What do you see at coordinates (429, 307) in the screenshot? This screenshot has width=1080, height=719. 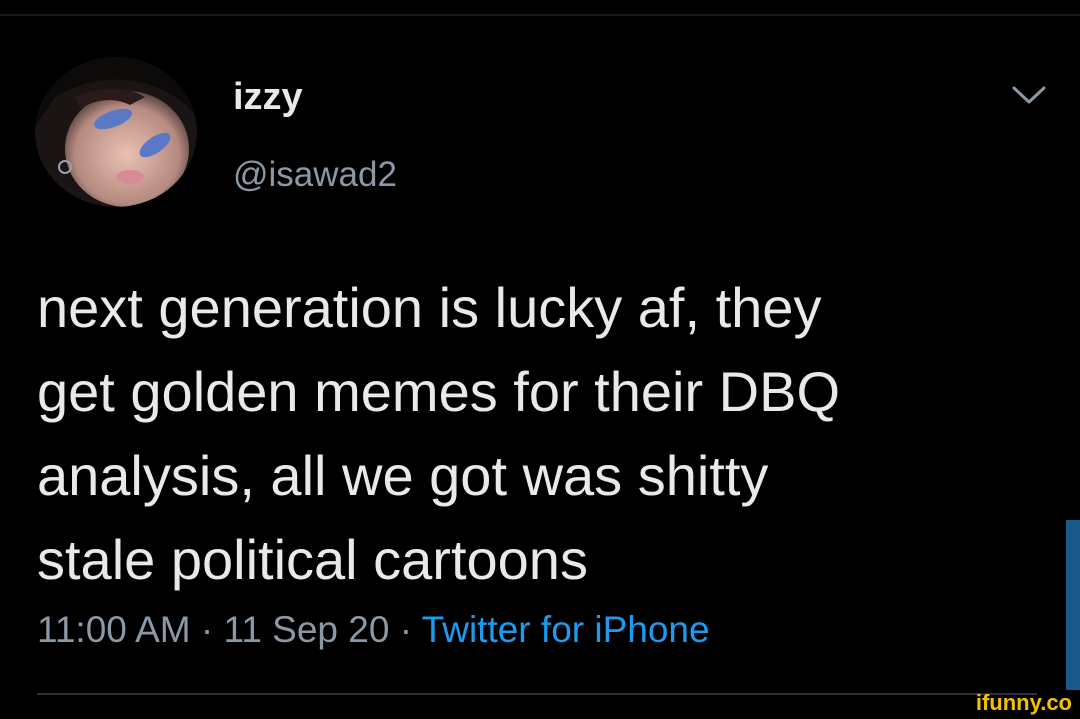 I see `tweet-text-line: next generation is lucky af, they` at bounding box center [429, 307].